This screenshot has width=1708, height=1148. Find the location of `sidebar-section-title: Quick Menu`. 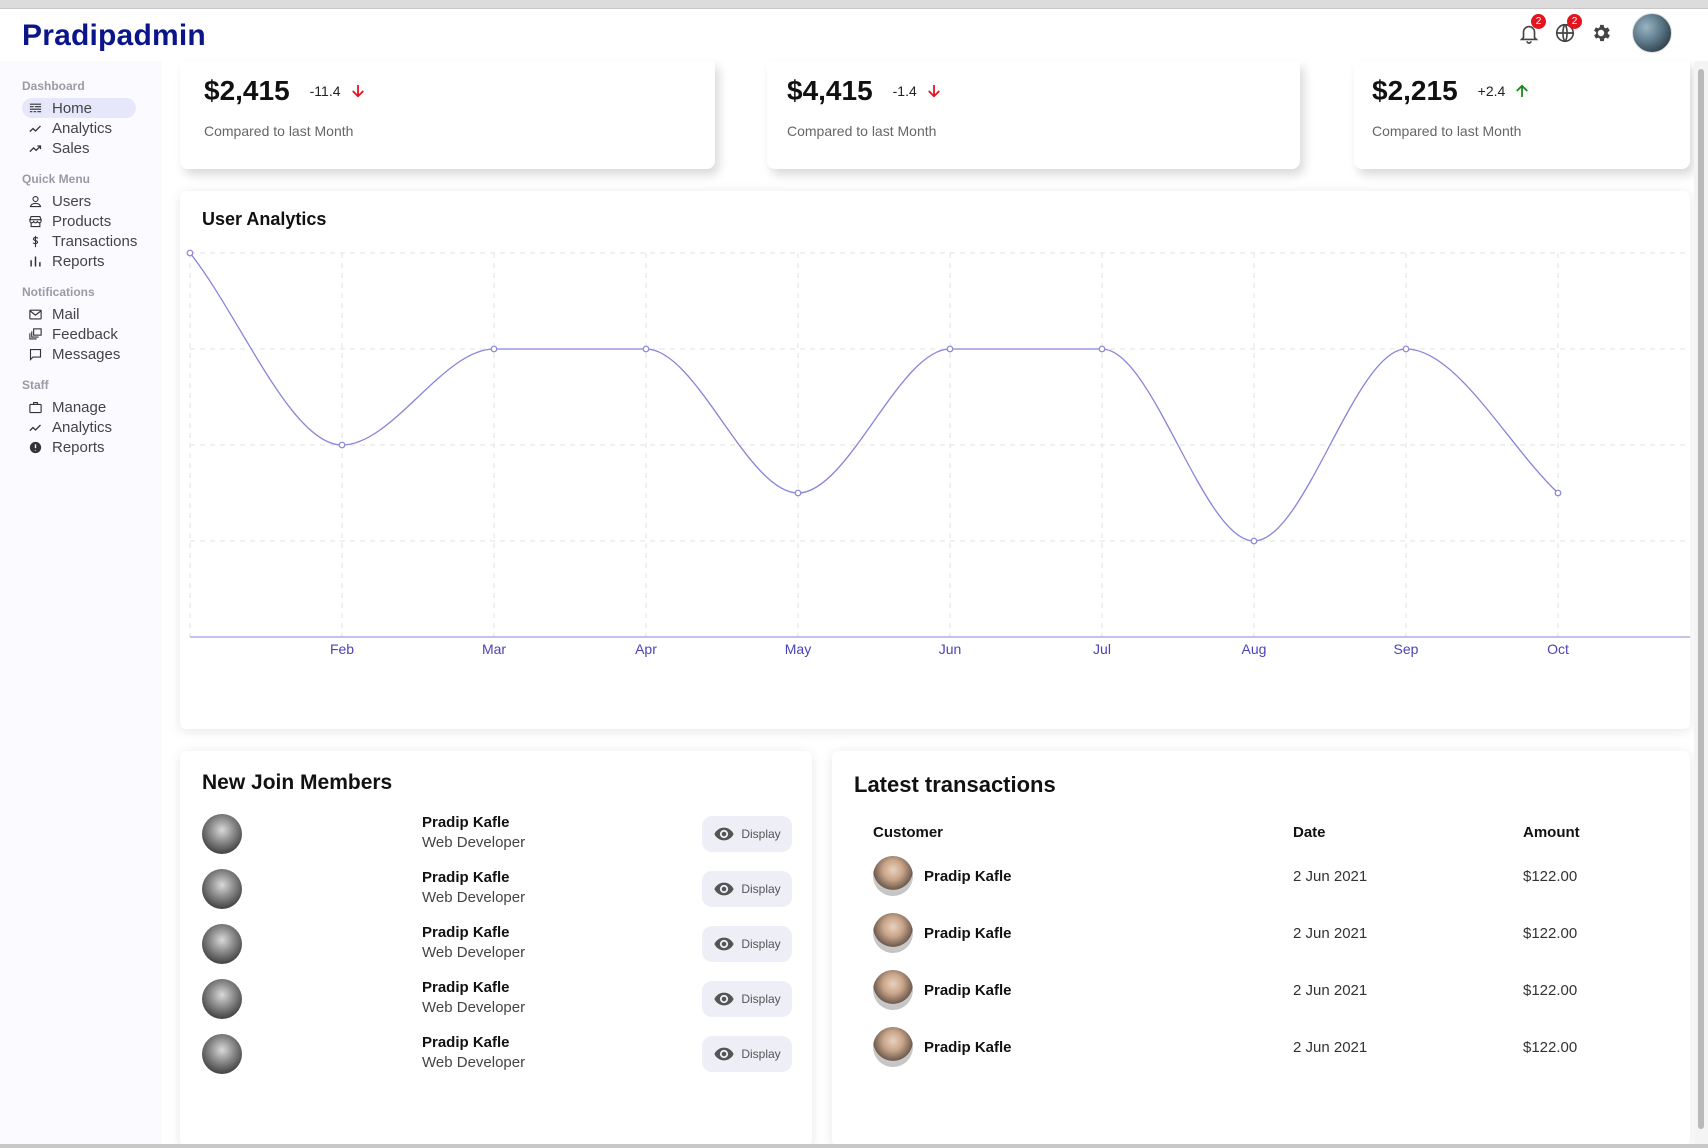

sidebar-section-title: Quick Menu is located at coordinates (56, 179).